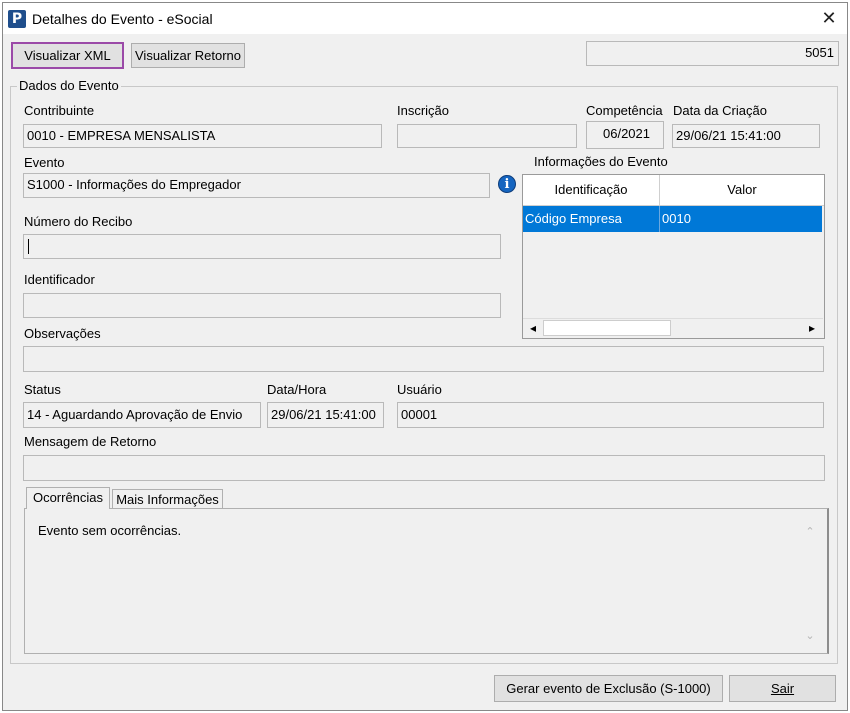  Describe the element at coordinates (69, 85) in the screenshot. I see `dados-do-evento-legend: Dados do Evento` at that location.